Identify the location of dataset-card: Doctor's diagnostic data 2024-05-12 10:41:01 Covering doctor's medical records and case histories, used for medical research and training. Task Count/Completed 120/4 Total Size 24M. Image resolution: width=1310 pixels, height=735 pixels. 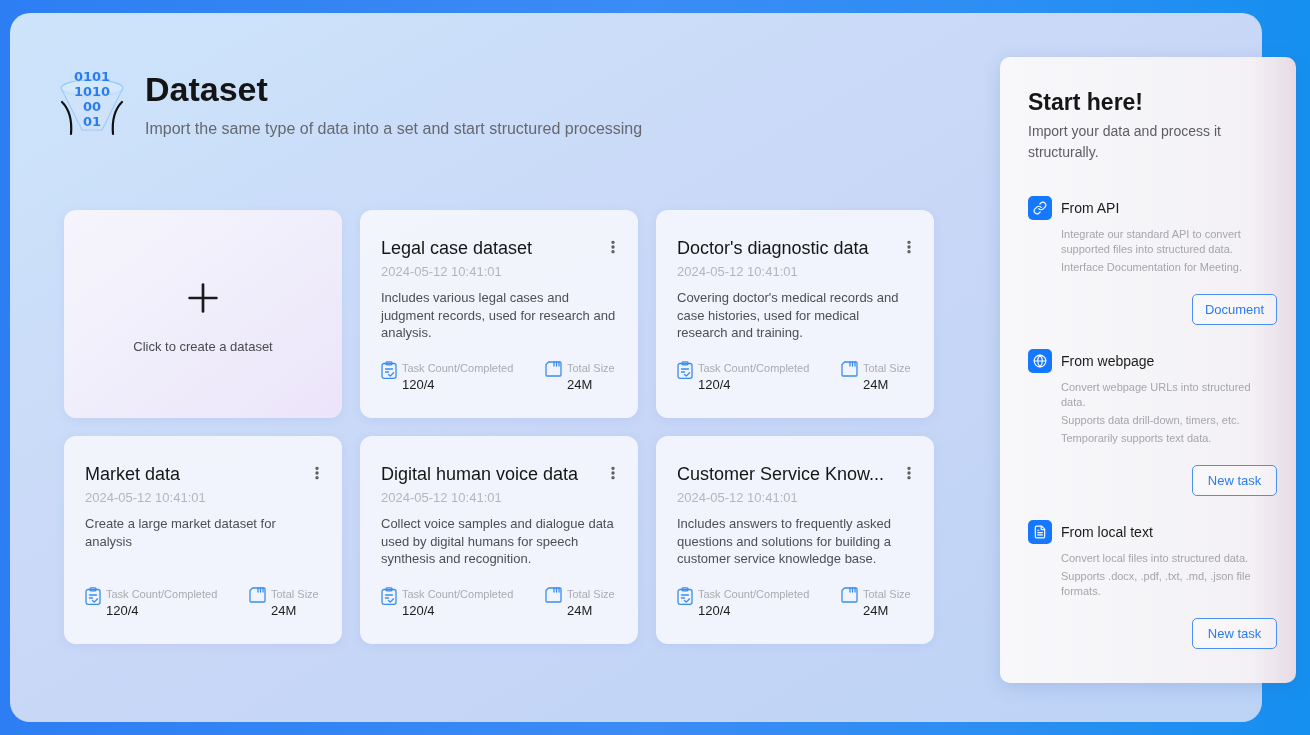
(795, 314).